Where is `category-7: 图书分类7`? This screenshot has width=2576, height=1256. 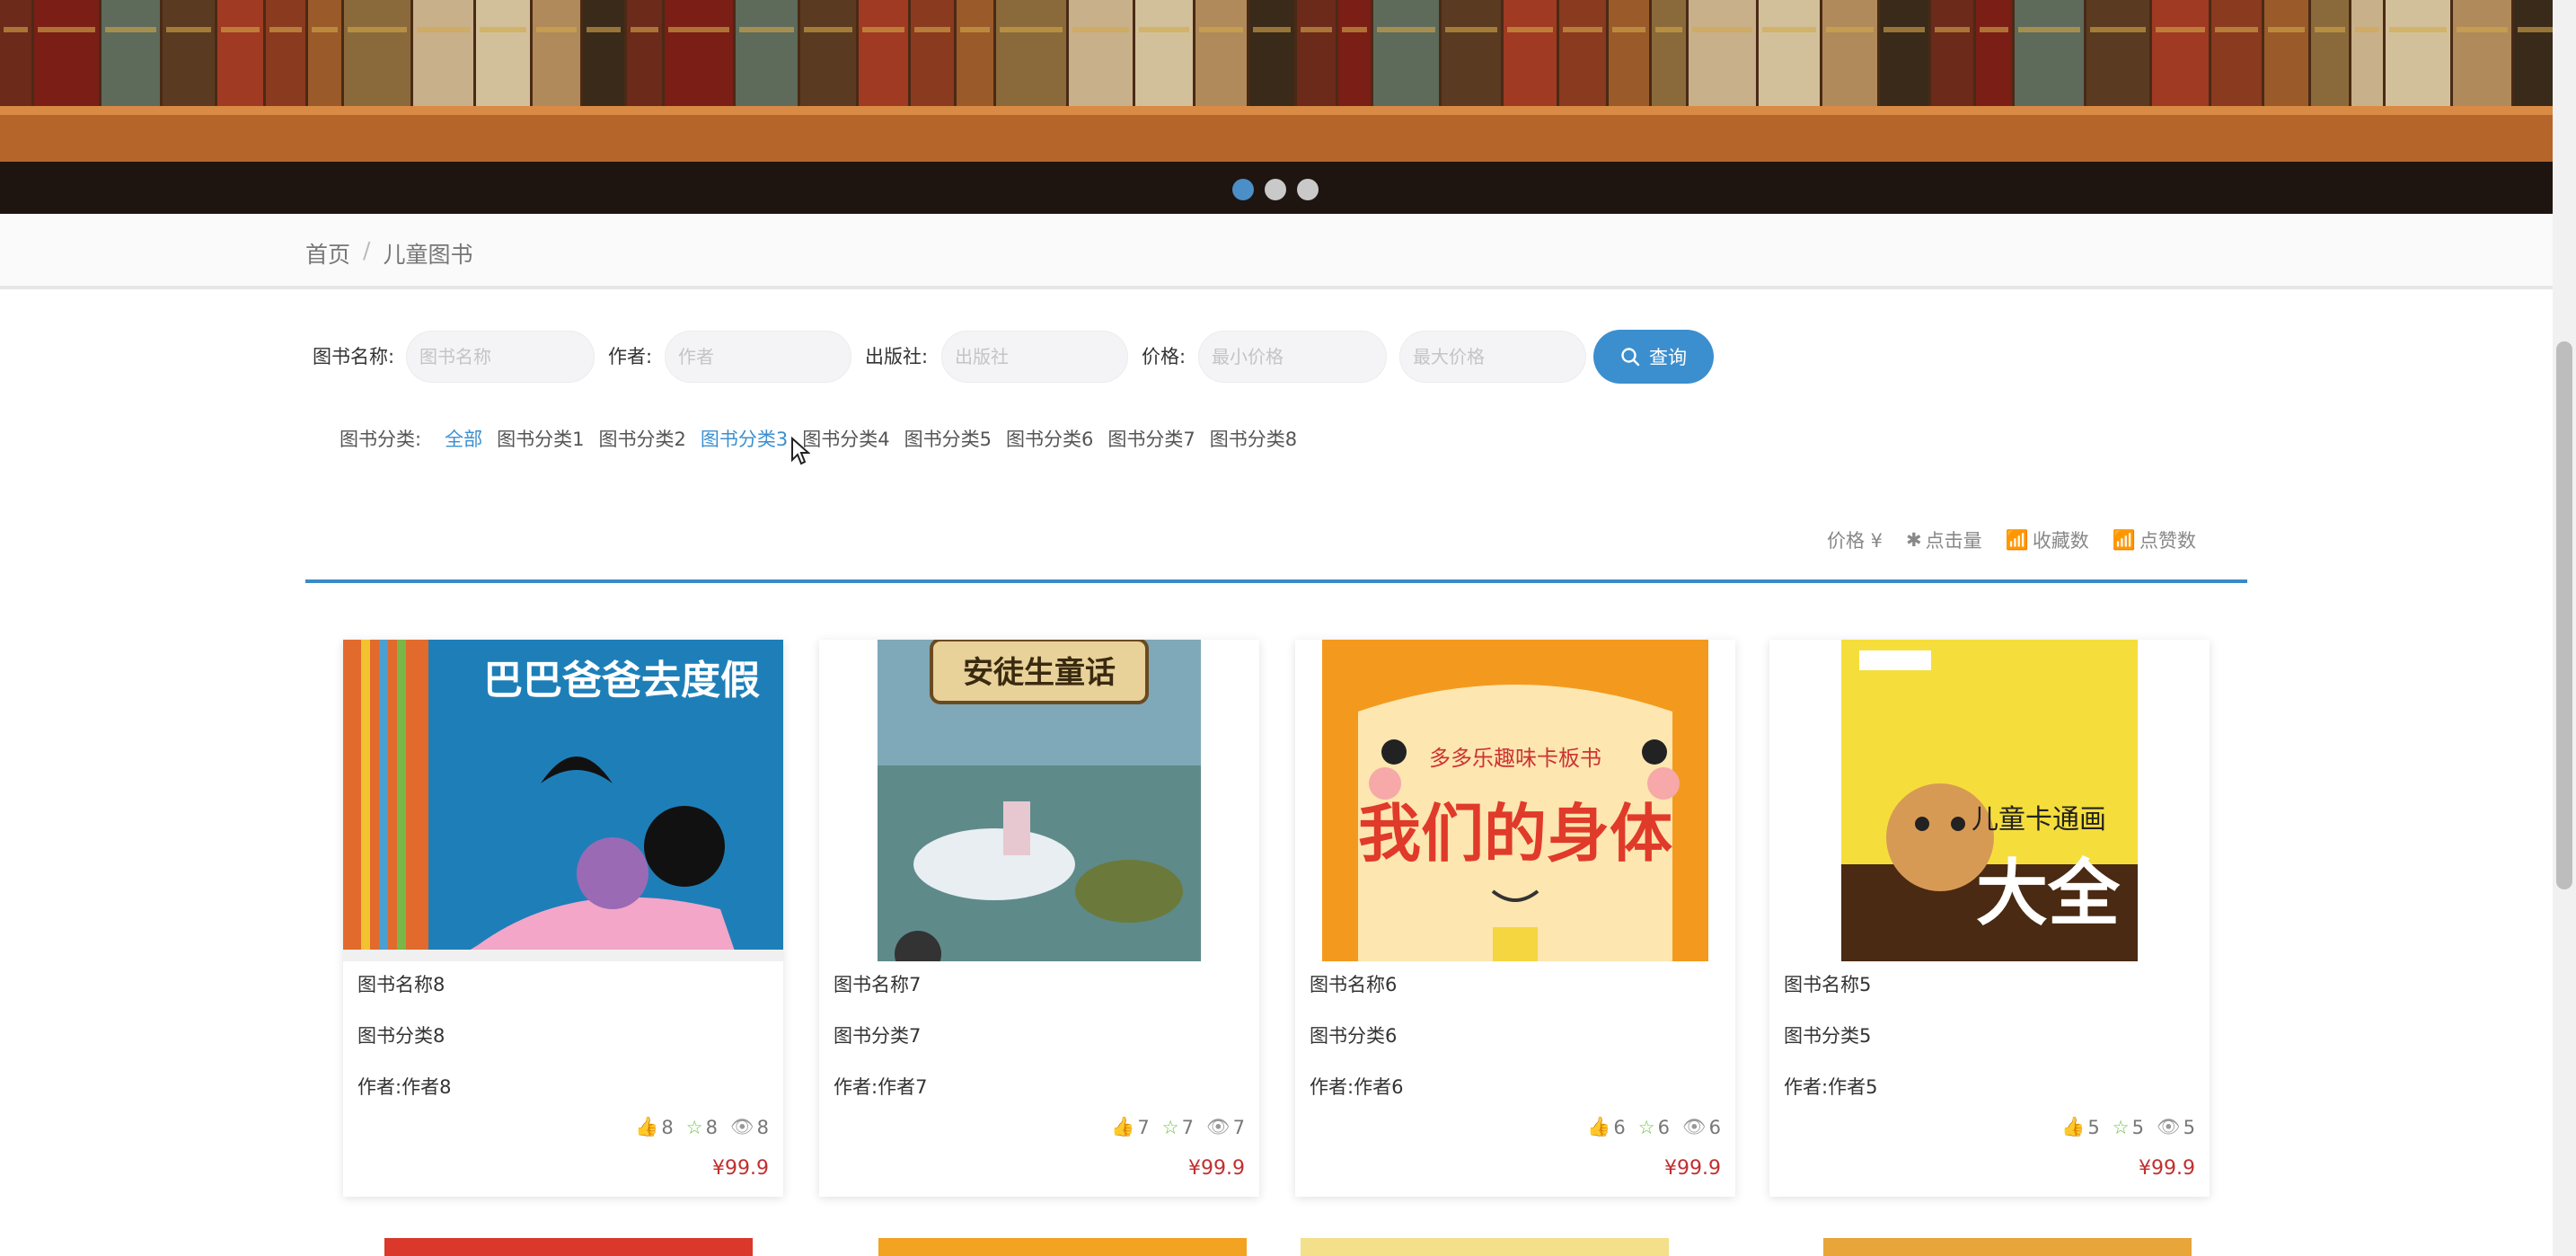 category-7: 图书分类7 is located at coordinates (1151, 438).